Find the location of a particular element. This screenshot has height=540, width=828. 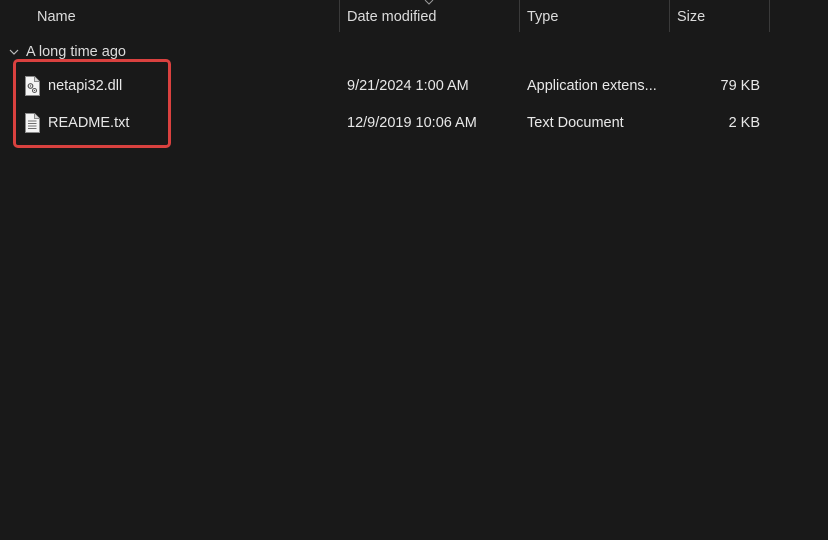

file-name: README.txt is located at coordinates (88, 123).